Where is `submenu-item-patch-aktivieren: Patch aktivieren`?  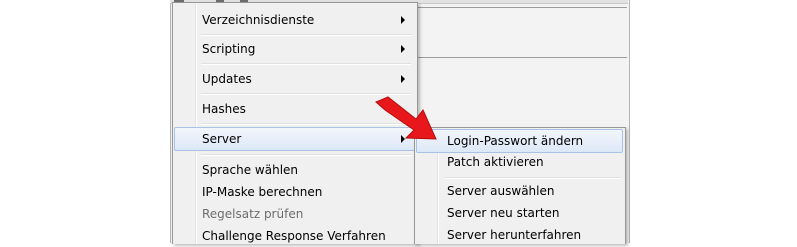
submenu-item-patch-aktivieren: Patch aktivieren is located at coordinates (519, 162).